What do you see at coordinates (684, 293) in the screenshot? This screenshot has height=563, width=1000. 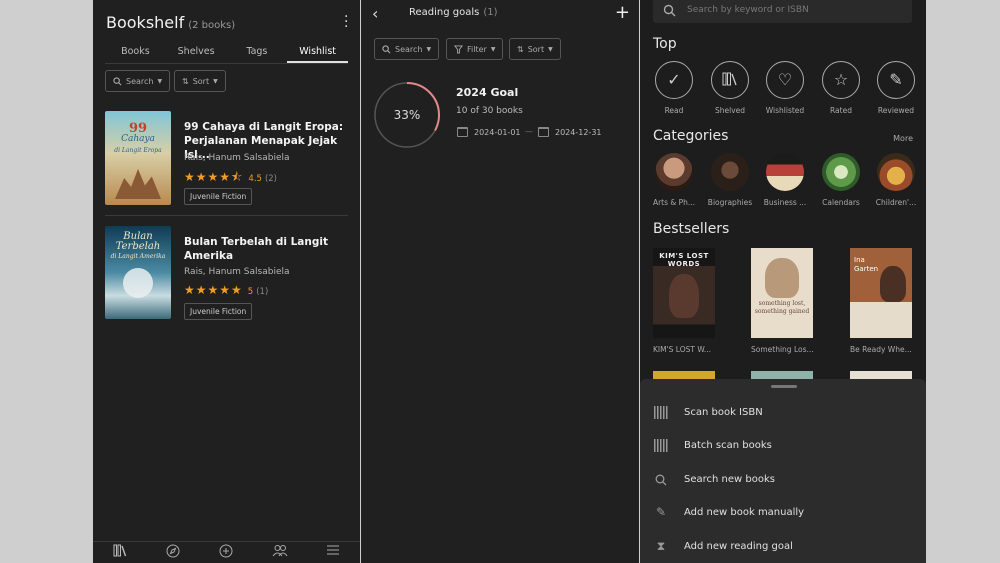 I see `bestseller-cover: KIM'S LOST WORDS` at bounding box center [684, 293].